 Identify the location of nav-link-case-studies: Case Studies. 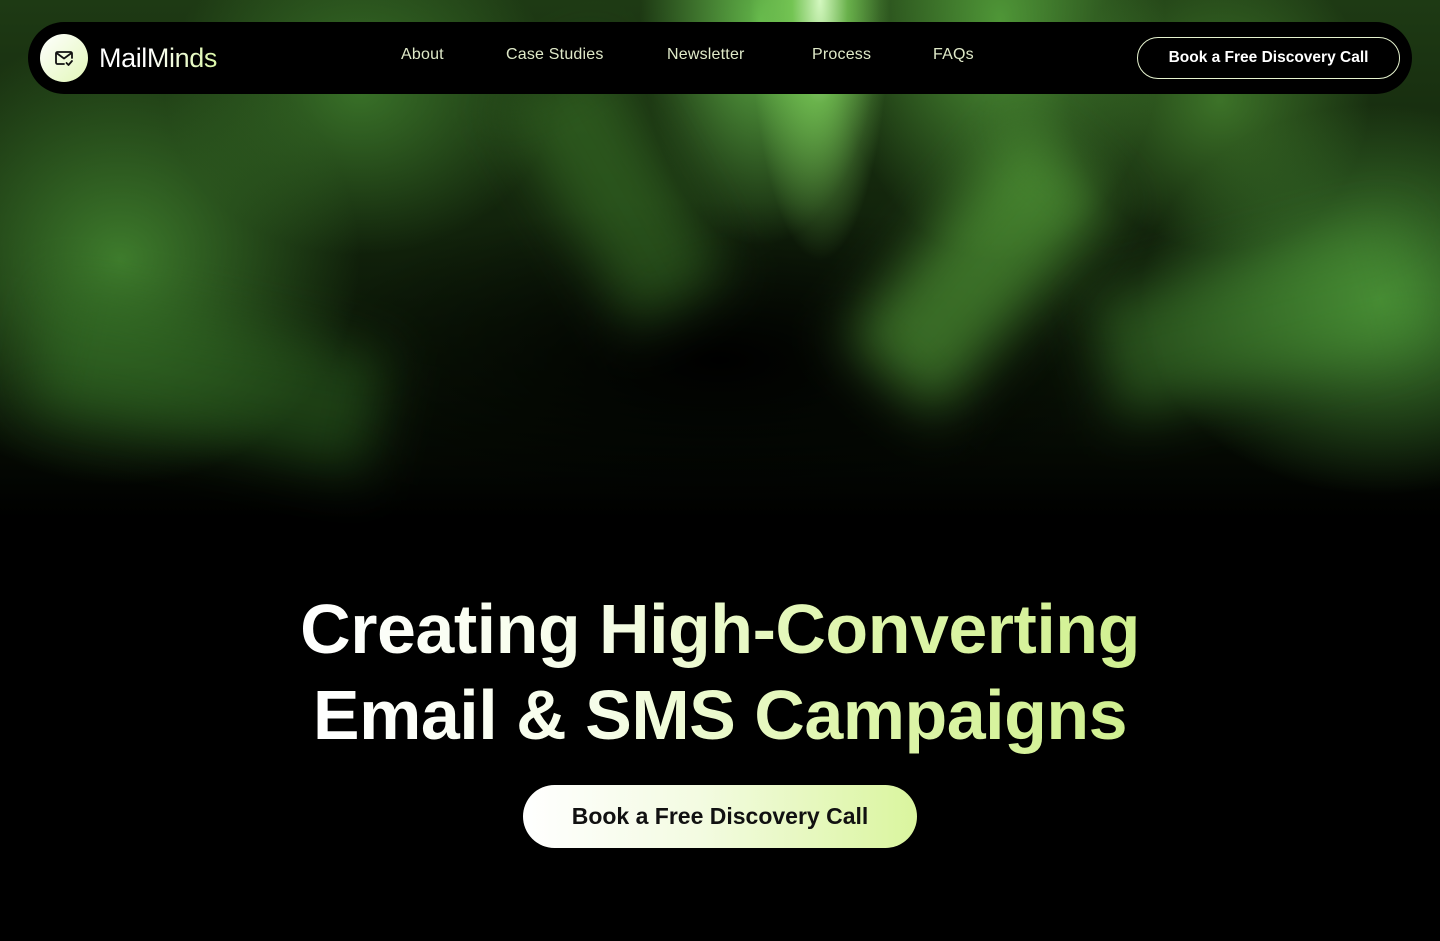
(555, 55).